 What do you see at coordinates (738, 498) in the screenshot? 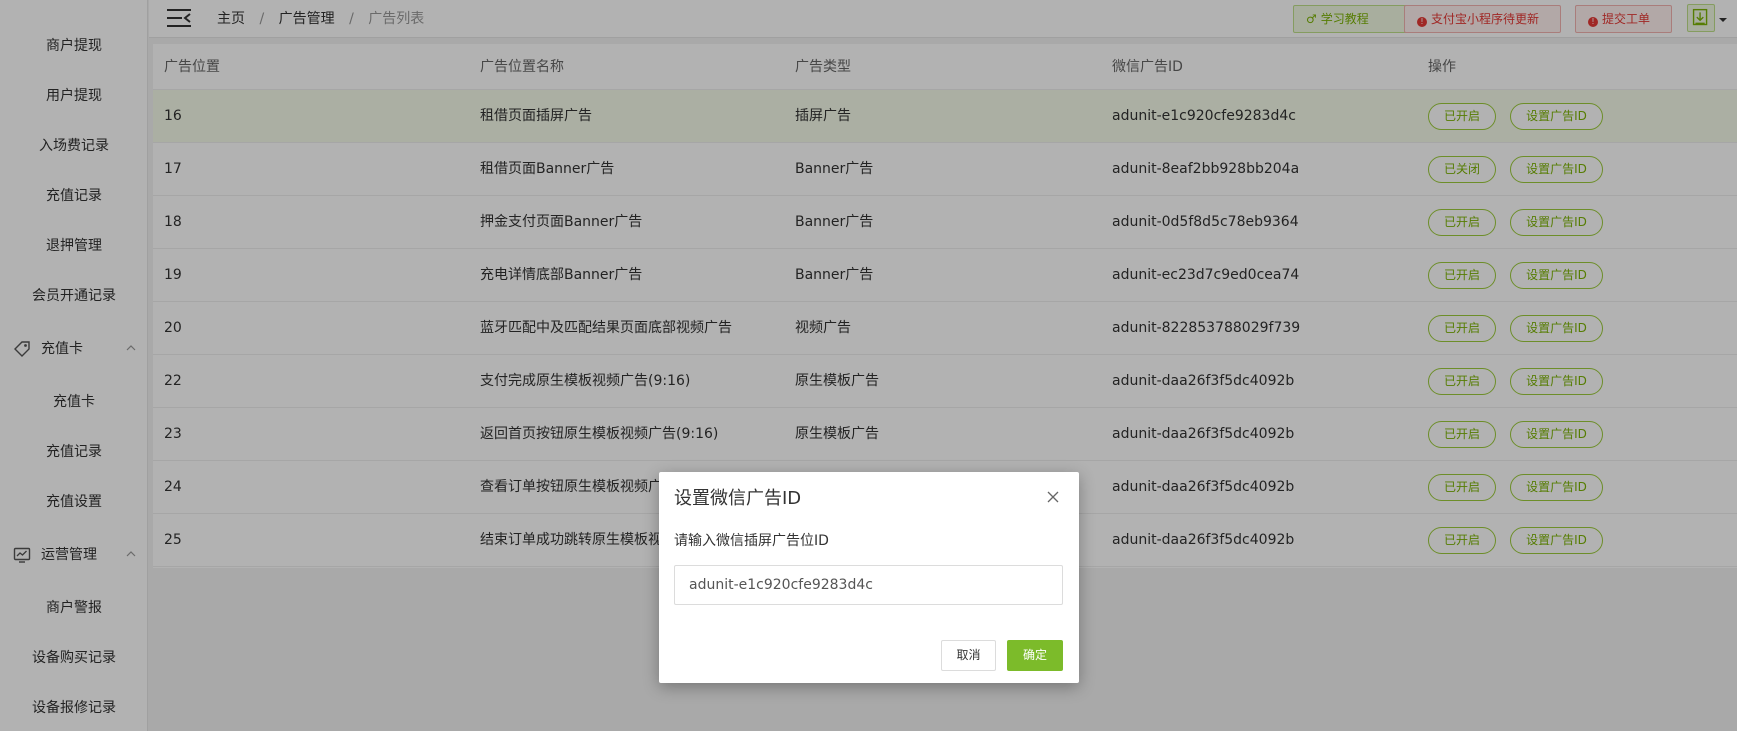
I see `dialog-title: 设置微信广告ID` at bounding box center [738, 498].